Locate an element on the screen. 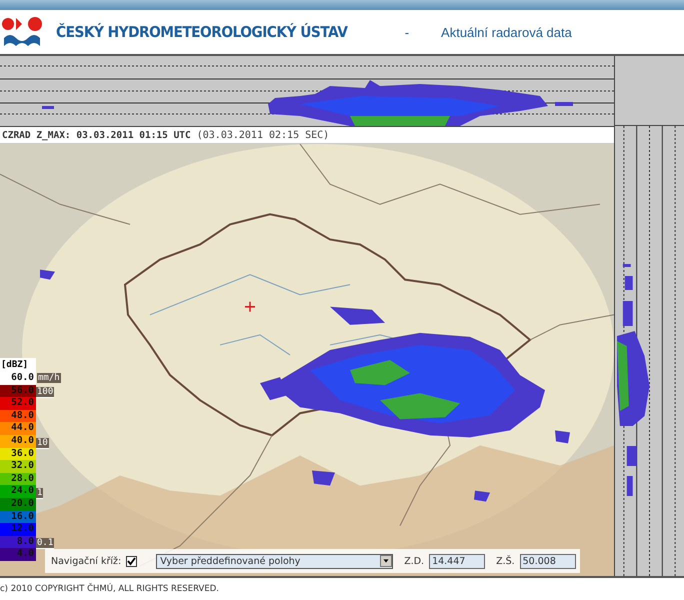 This screenshot has width=684, height=600. legend-level: 44.0 is located at coordinates (18, 428).